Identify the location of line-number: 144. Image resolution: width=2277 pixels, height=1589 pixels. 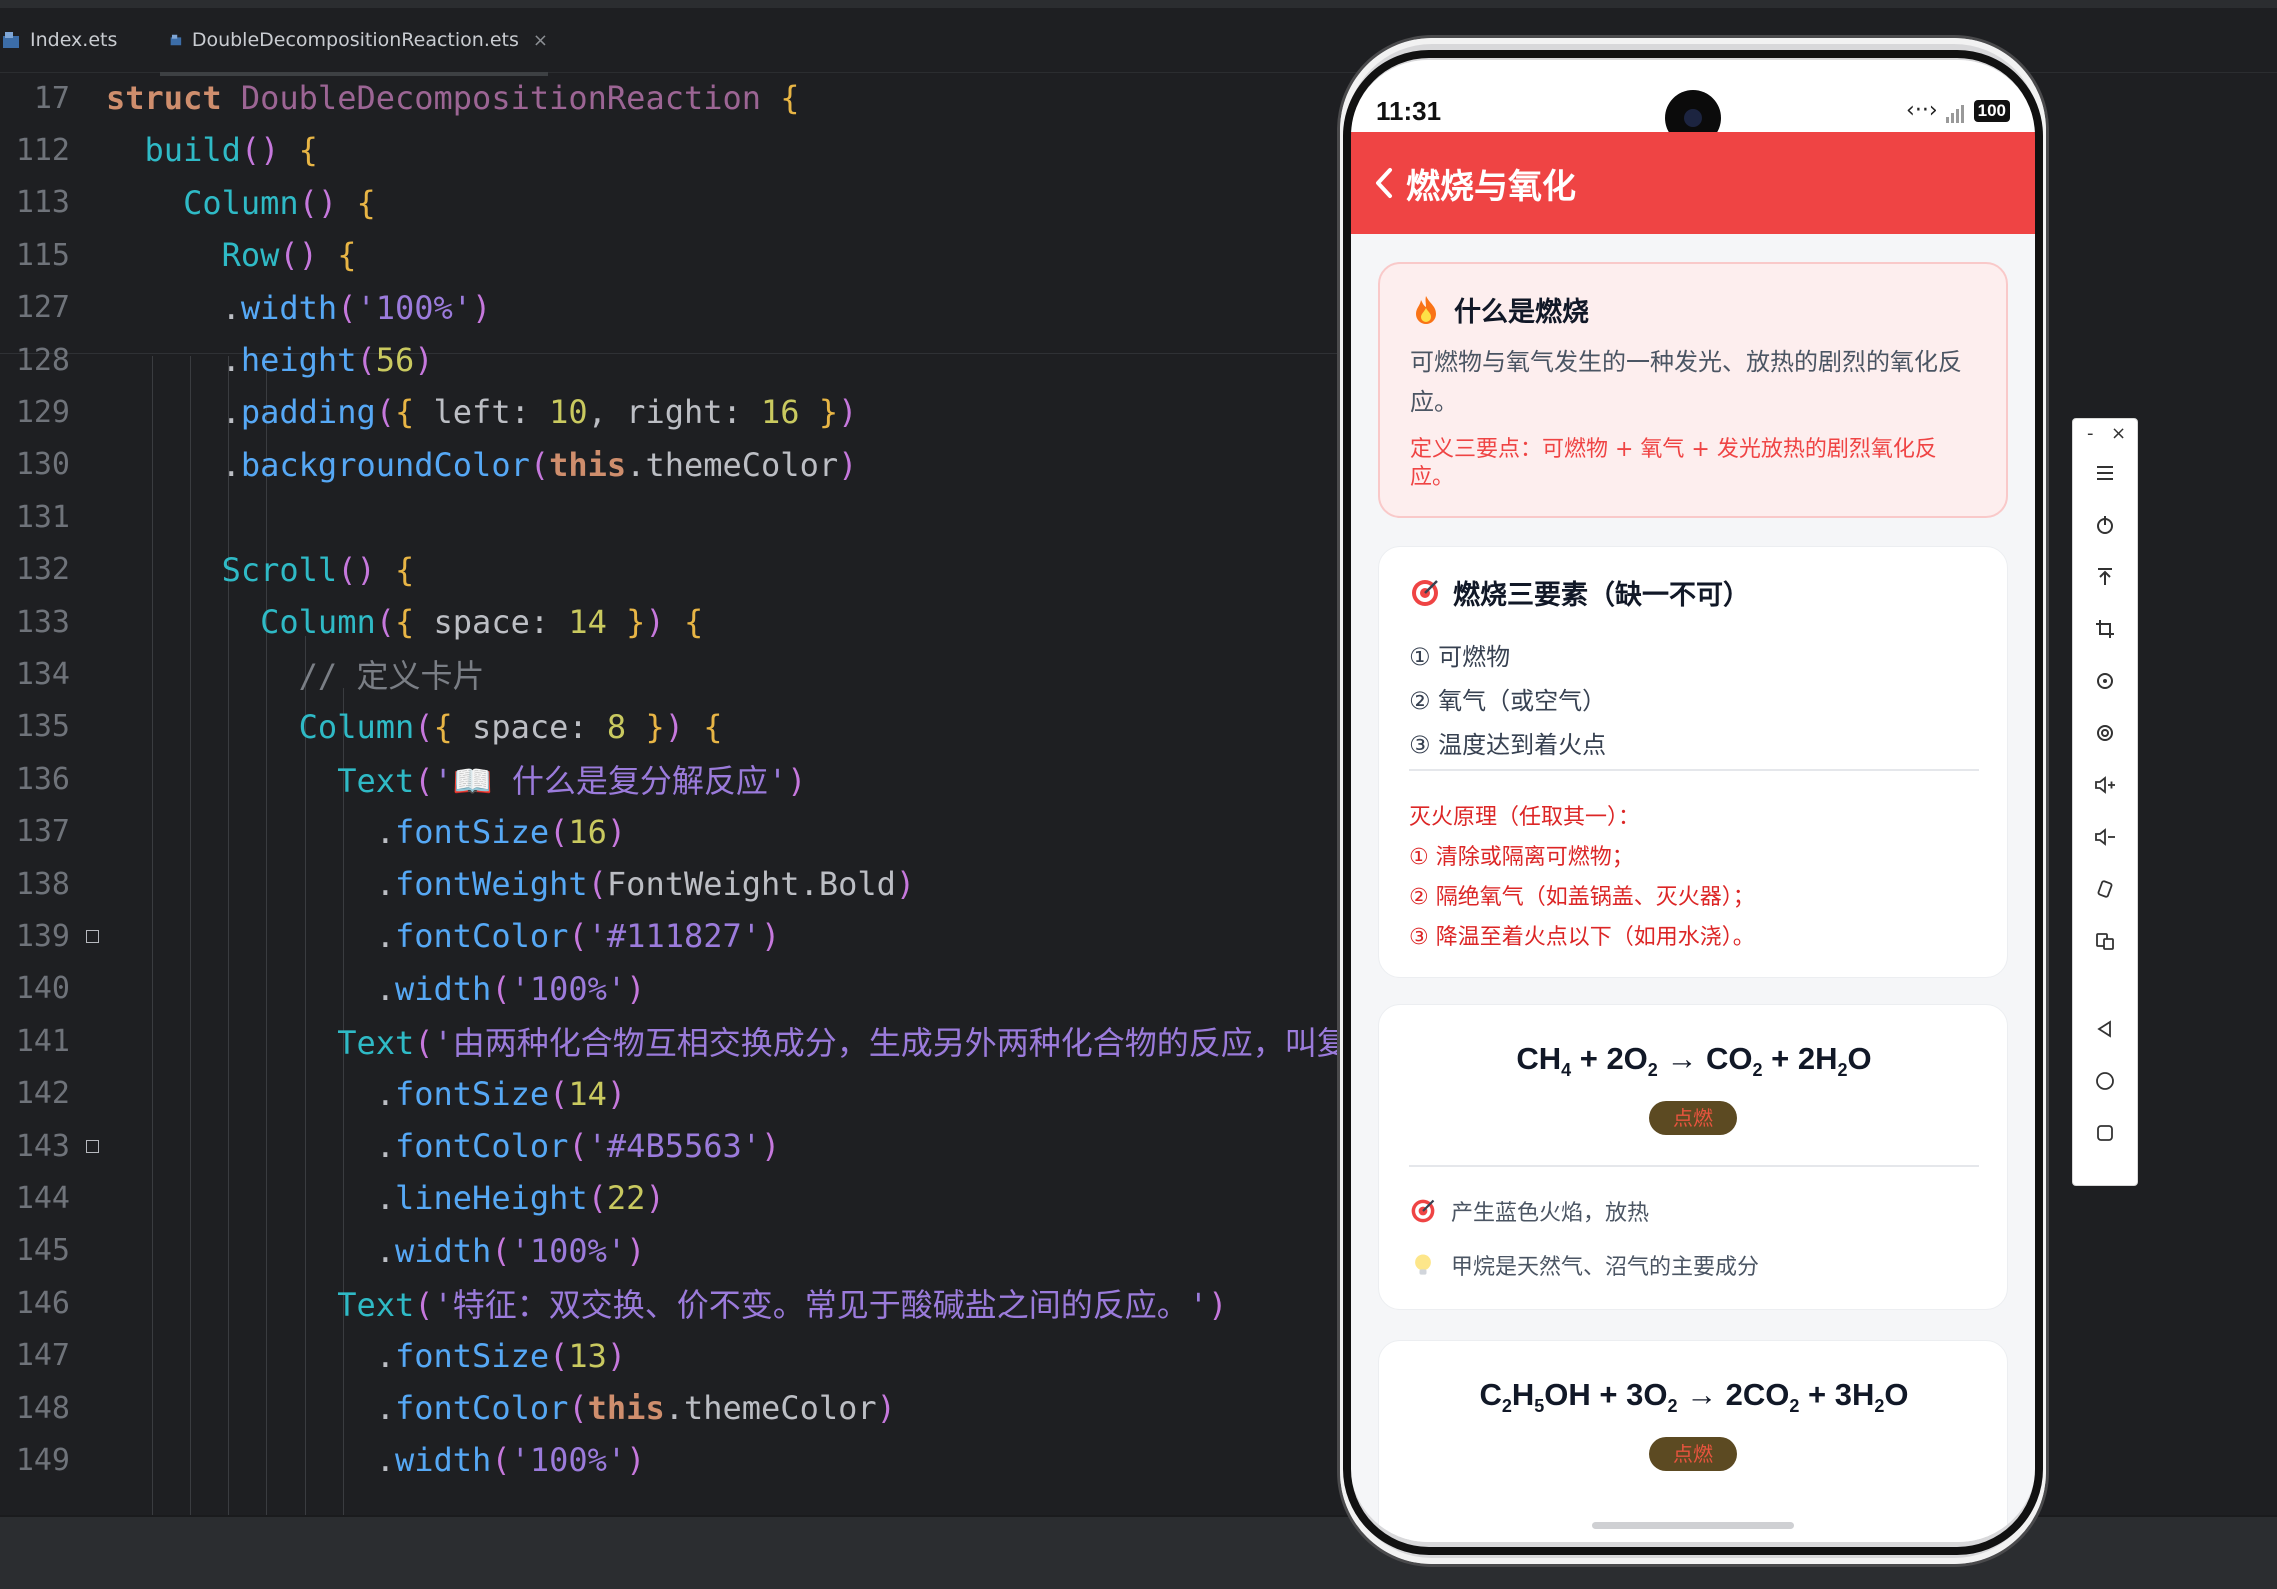
(42, 1198).